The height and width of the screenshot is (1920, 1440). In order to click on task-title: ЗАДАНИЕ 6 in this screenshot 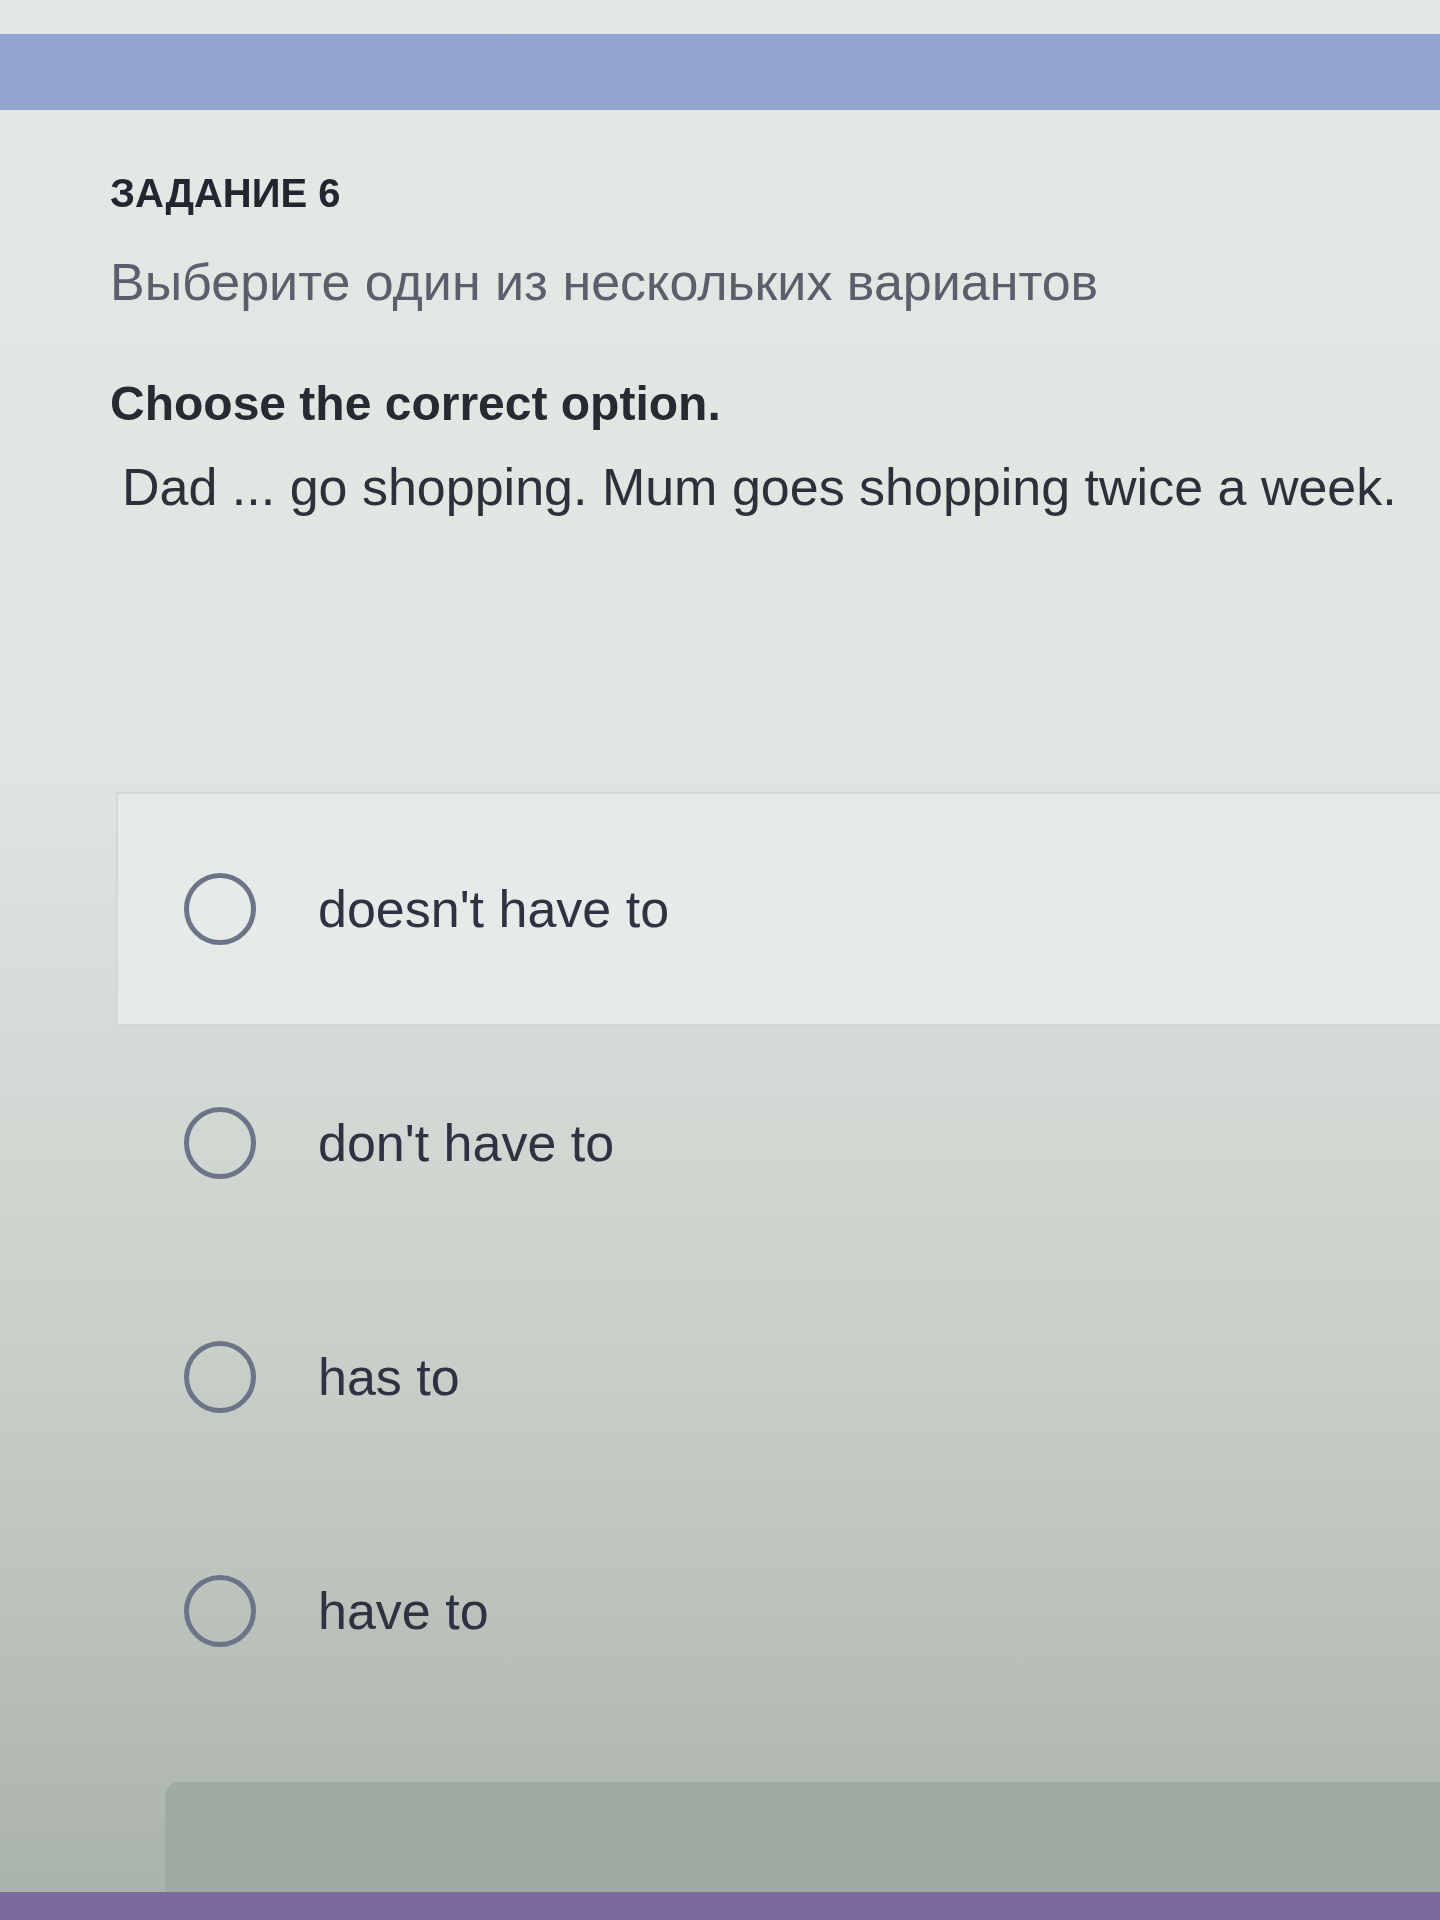, I will do `click(225, 193)`.